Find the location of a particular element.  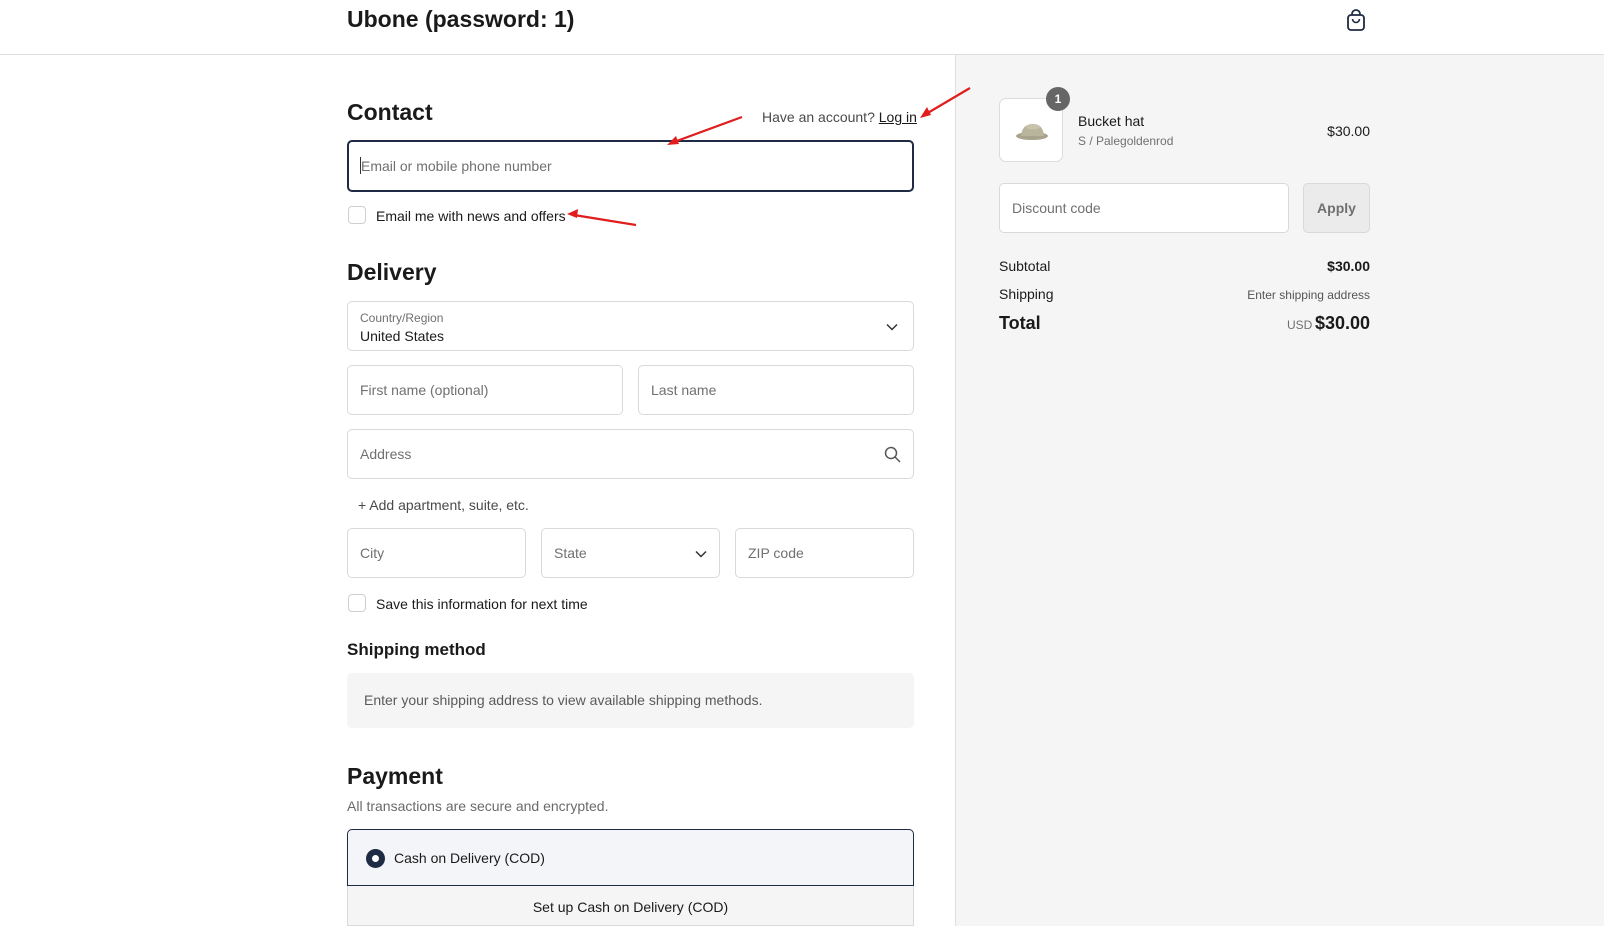

product-price: $30.00 is located at coordinates (1348, 131).